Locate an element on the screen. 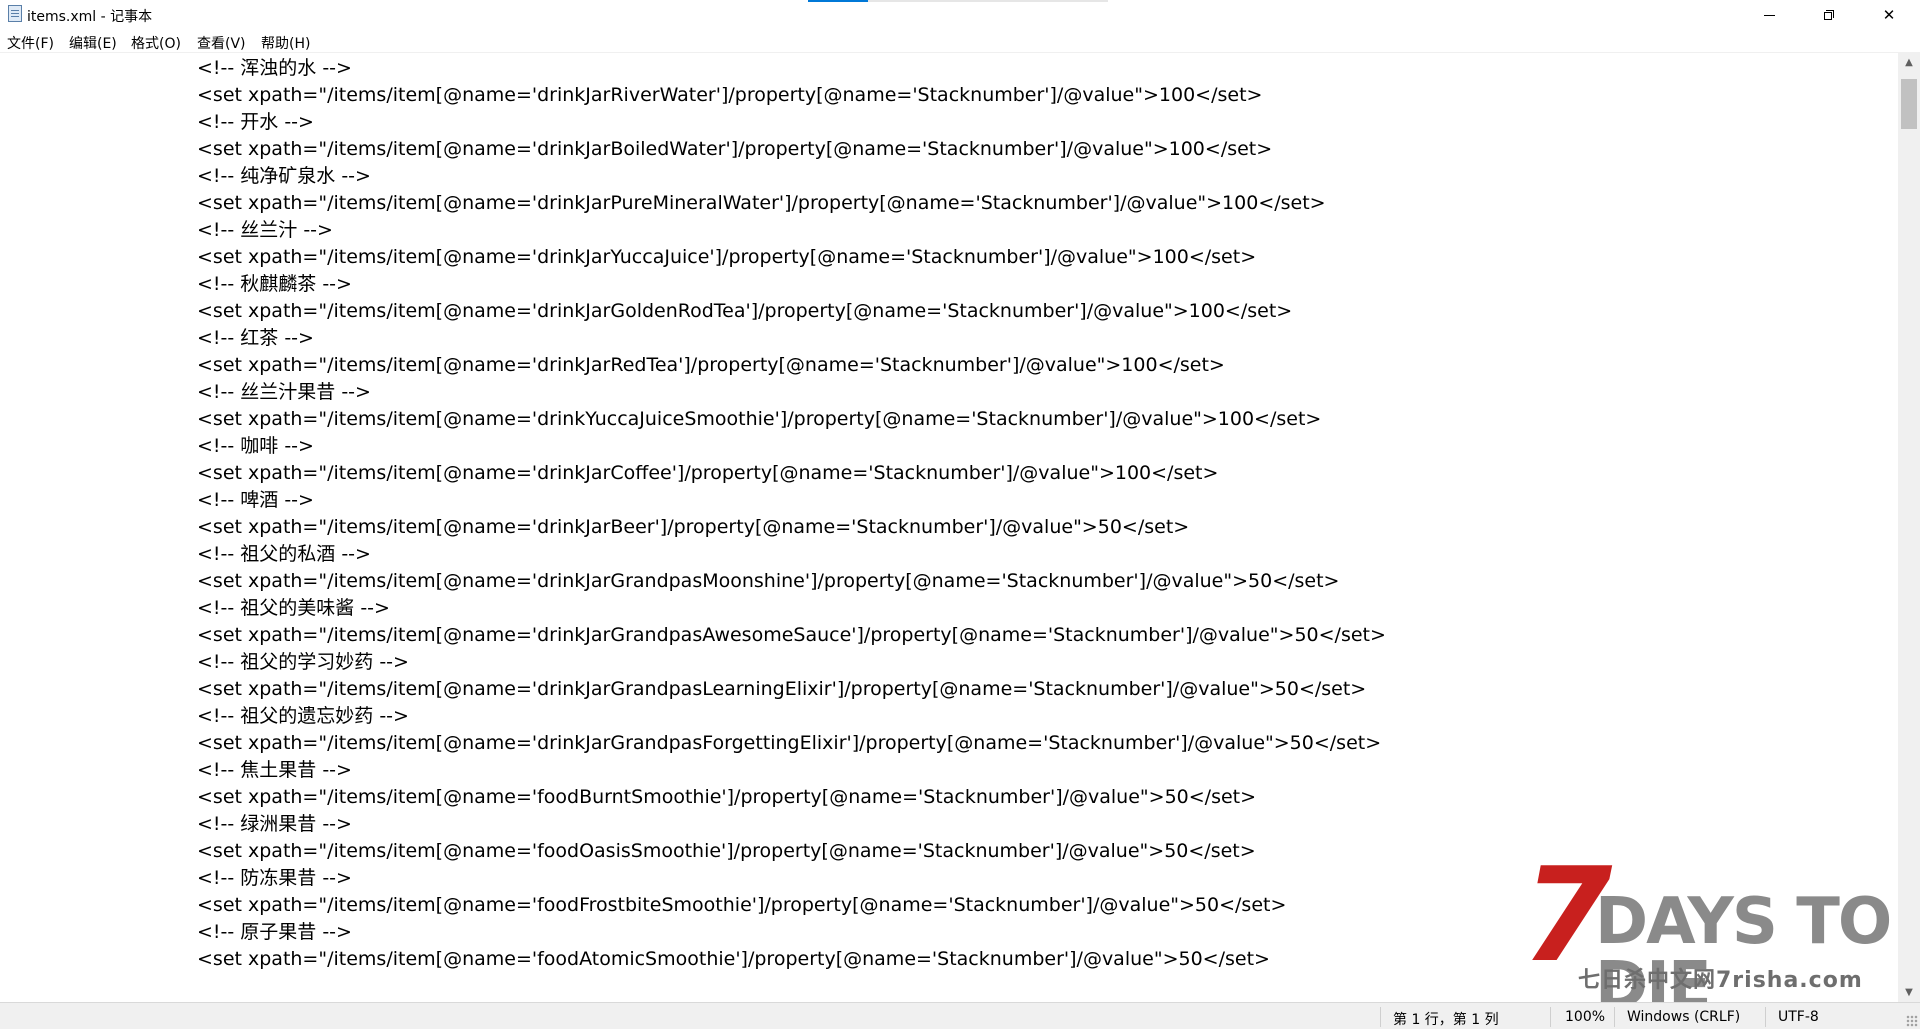 This screenshot has height=1029, width=1920. cursor-position: 第 1 行，第 1 列 is located at coordinates (1446, 1020).